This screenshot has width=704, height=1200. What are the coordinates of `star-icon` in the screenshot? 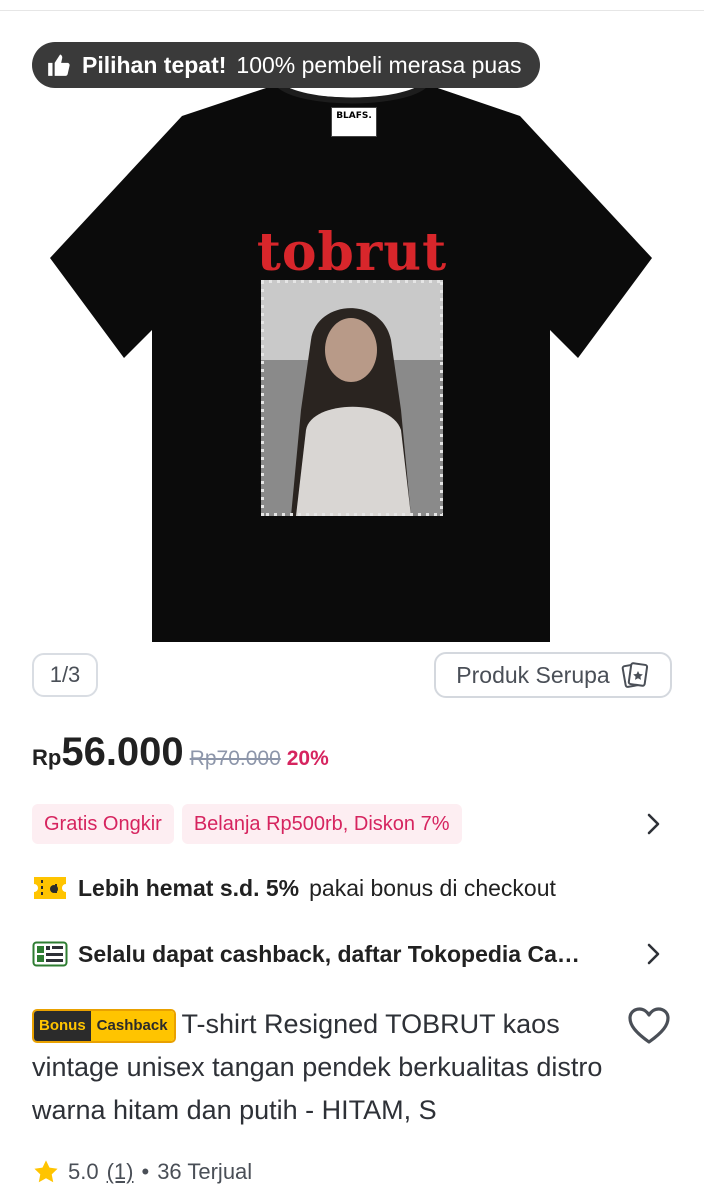 It's located at (46, 1171).